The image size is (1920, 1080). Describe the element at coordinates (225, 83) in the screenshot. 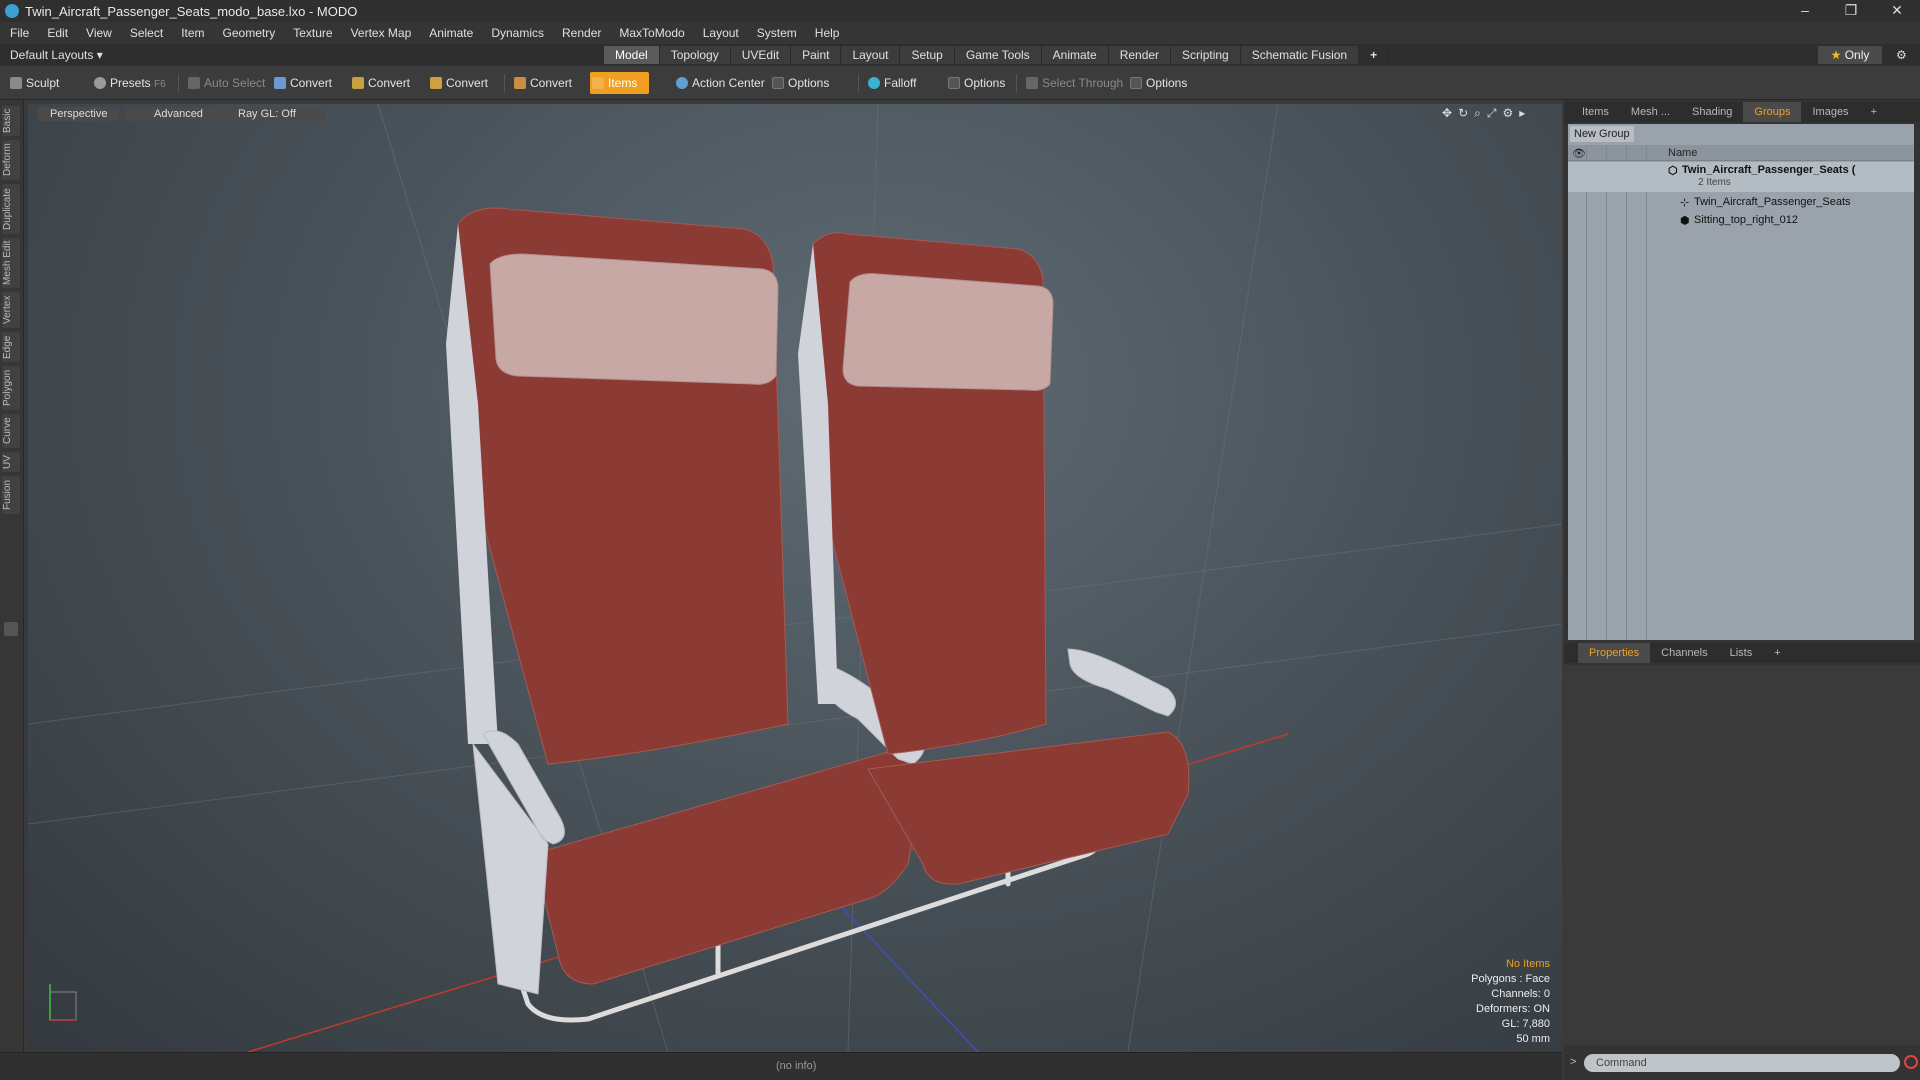

I see `auto-select-button: Auto Select` at that location.